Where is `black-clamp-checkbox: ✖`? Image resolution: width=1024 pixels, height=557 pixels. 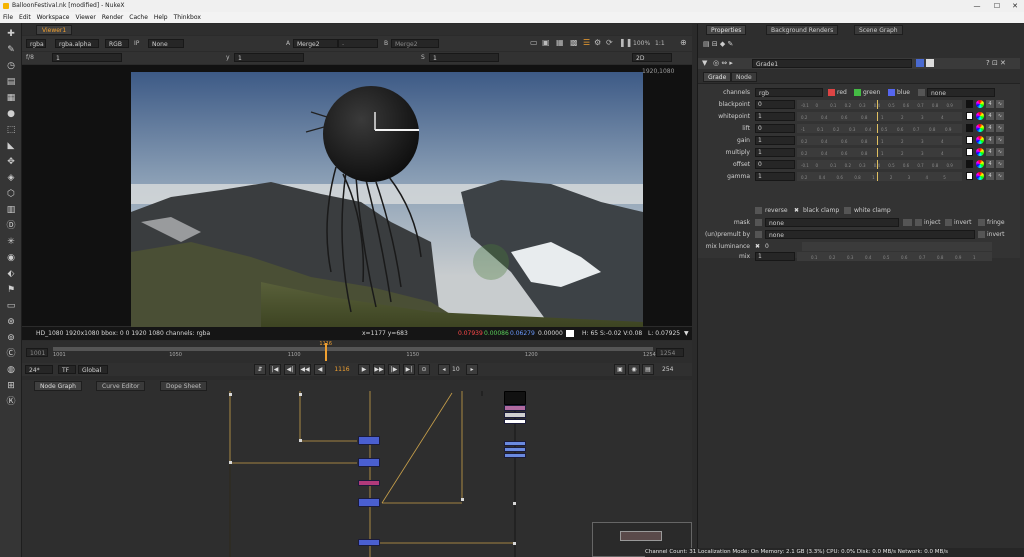
black-clamp-checkbox: ✖ is located at coordinates (796, 210).